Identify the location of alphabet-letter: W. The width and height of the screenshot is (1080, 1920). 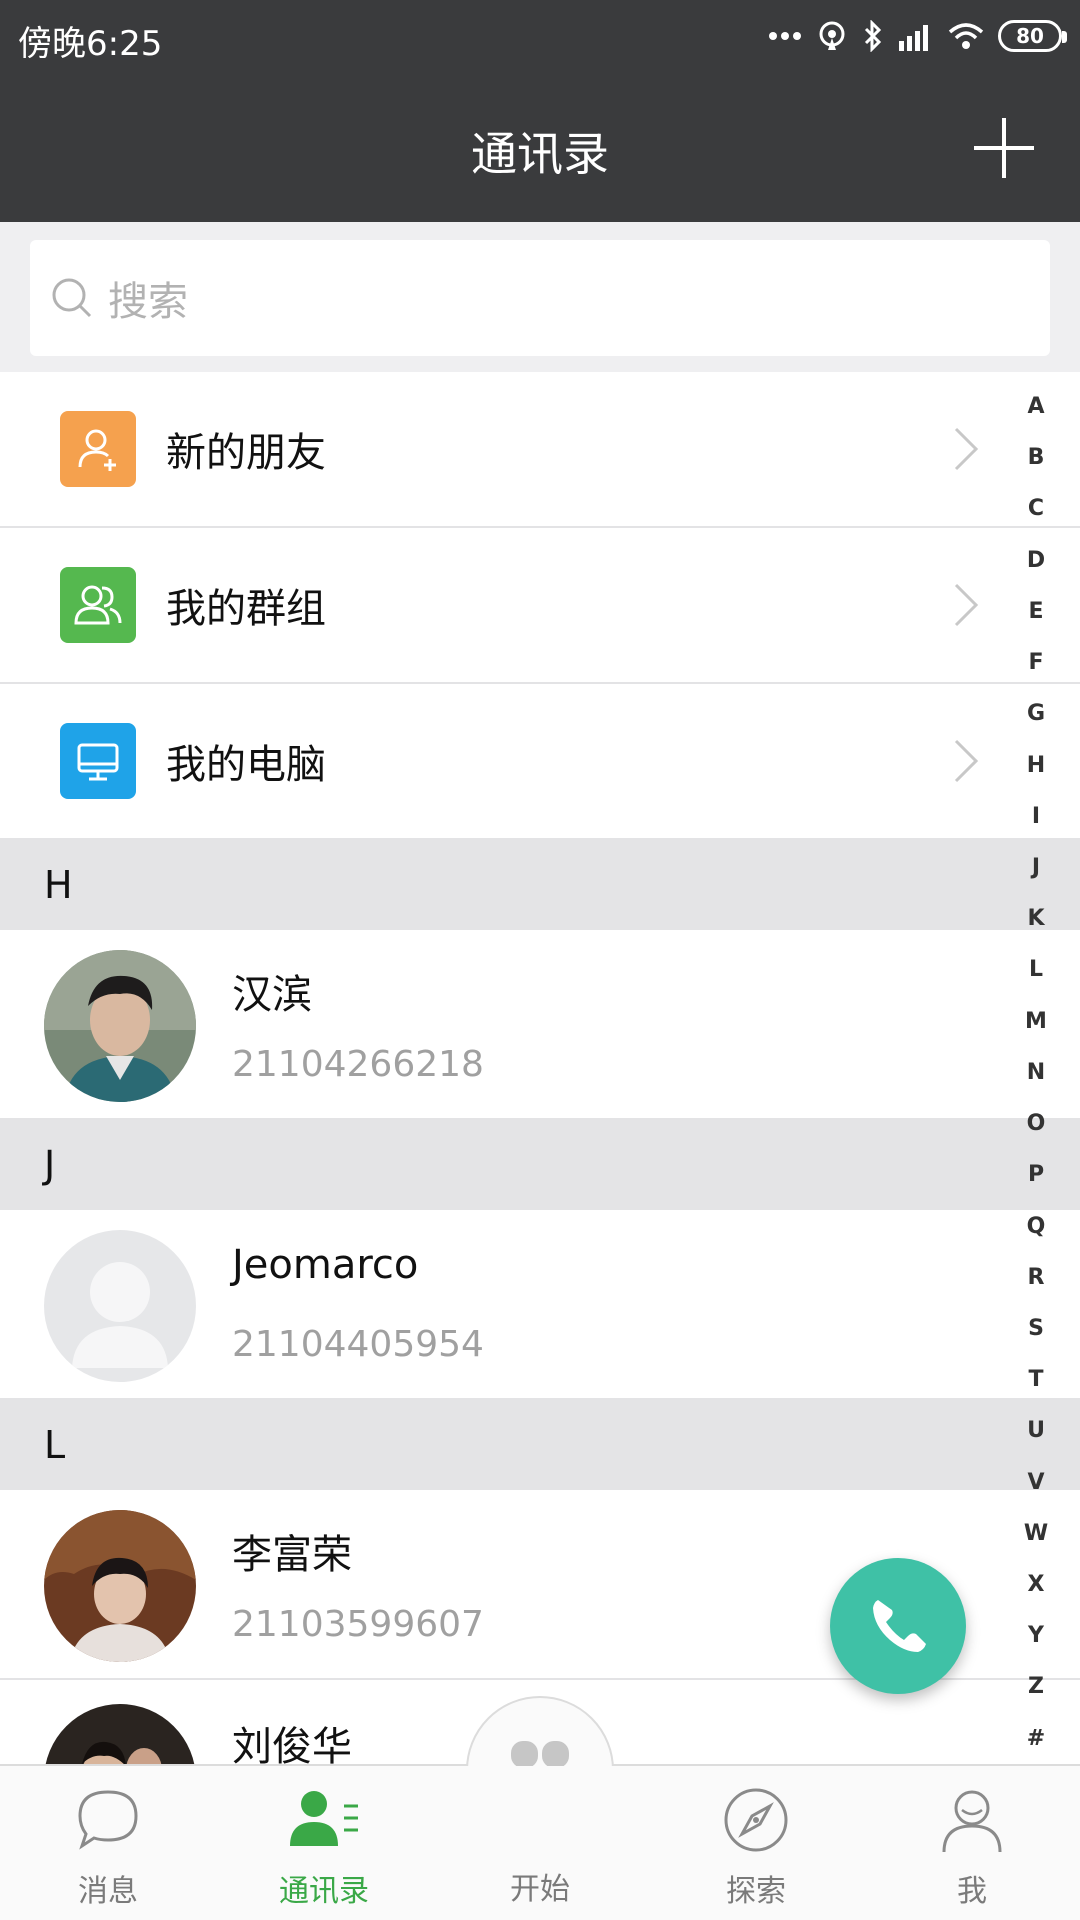
(1036, 1534).